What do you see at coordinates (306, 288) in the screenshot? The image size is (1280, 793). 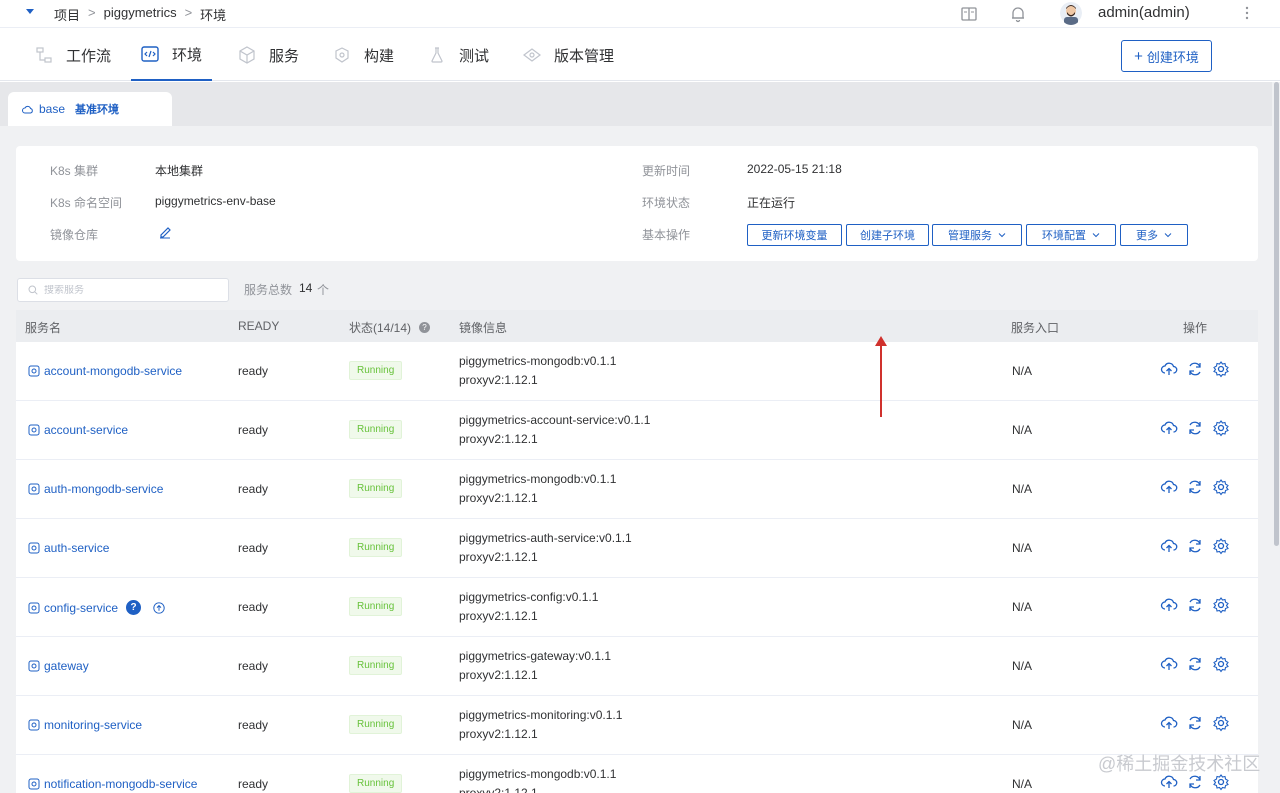 I see `service-count-value: 14` at bounding box center [306, 288].